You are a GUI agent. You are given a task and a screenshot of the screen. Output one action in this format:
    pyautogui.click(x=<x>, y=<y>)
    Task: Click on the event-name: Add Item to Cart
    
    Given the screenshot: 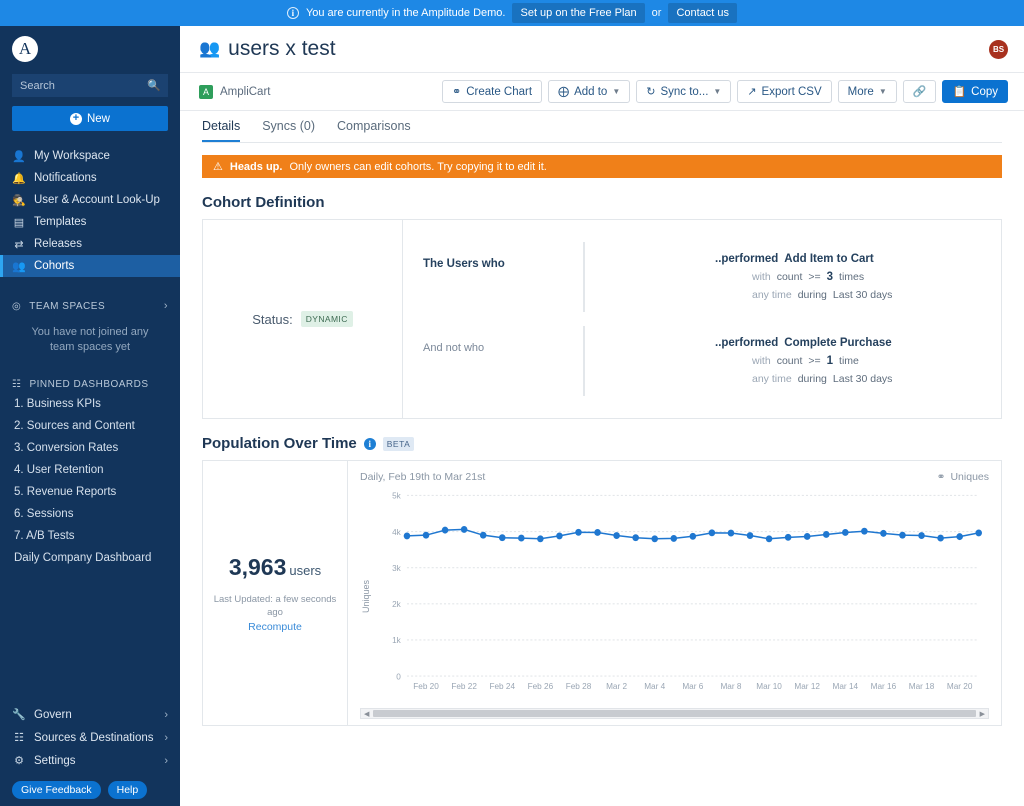 What is the action you would take?
    pyautogui.click(x=829, y=259)
    